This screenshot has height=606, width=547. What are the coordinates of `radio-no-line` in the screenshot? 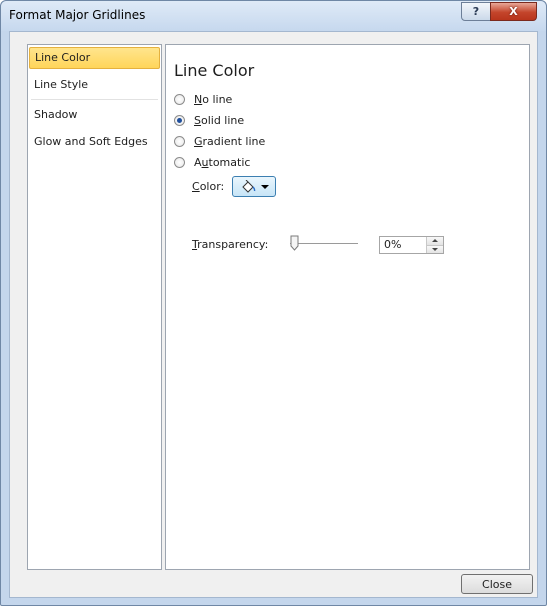 It's located at (179, 99).